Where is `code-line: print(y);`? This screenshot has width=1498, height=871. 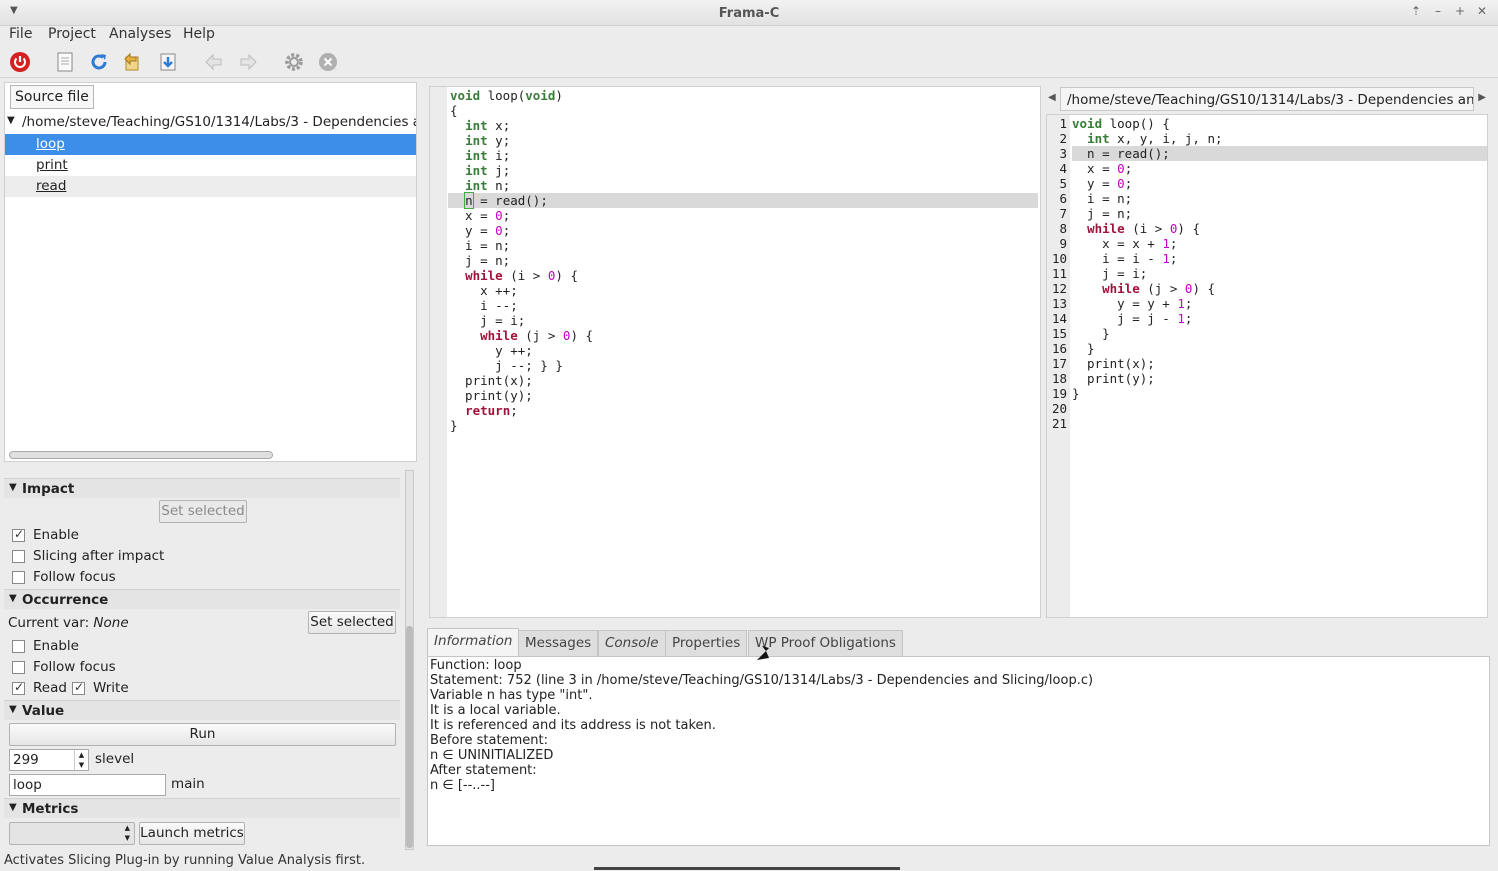
code-line: print(y); is located at coordinates (491, 395).